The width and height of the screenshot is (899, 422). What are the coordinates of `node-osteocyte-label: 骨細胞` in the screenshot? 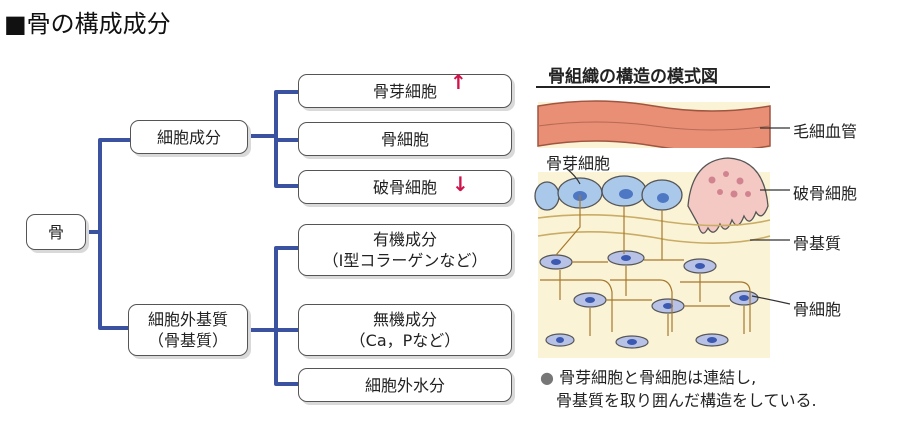 It's located at (404, 139).